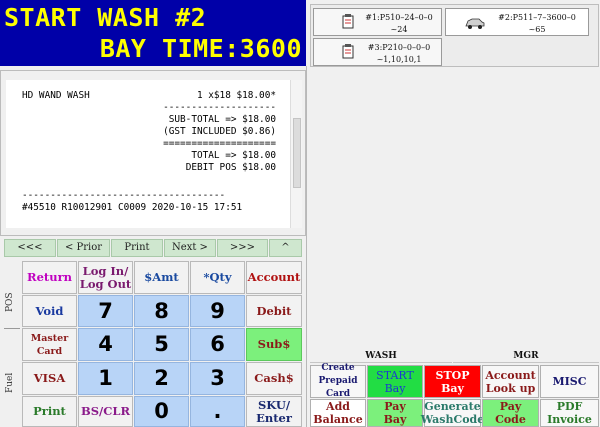 The width and height of the screenshot is (600, 427). I want to click on login-label-1: Log In/, so click(105, 270).